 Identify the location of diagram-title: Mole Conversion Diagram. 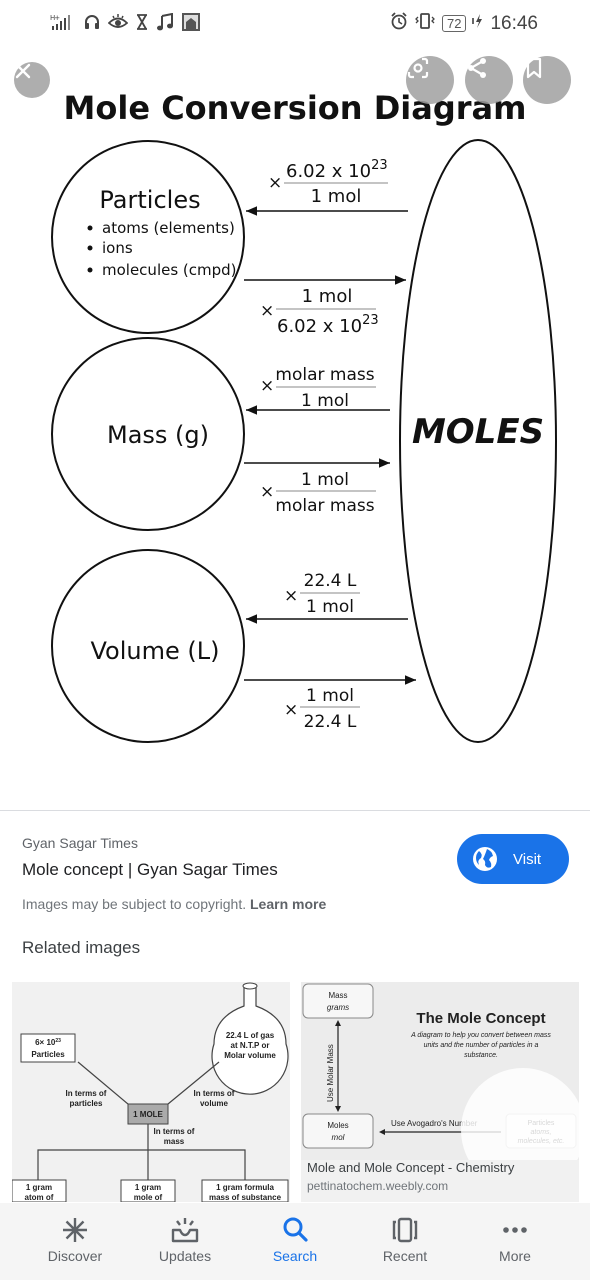
(295, 108).